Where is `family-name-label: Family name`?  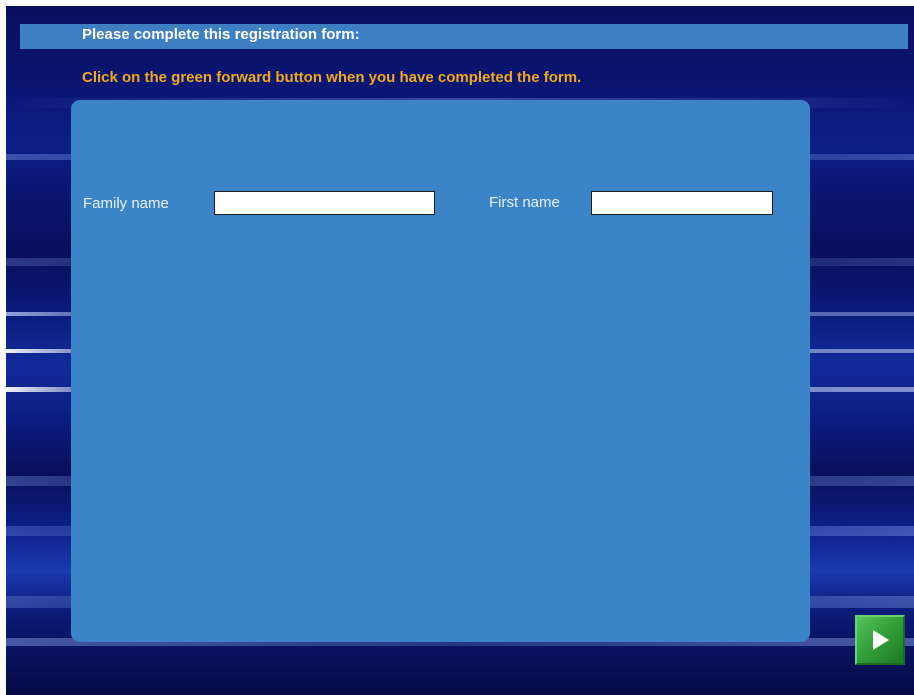 family-name-label: Family name is located at coordinates (126, 203).